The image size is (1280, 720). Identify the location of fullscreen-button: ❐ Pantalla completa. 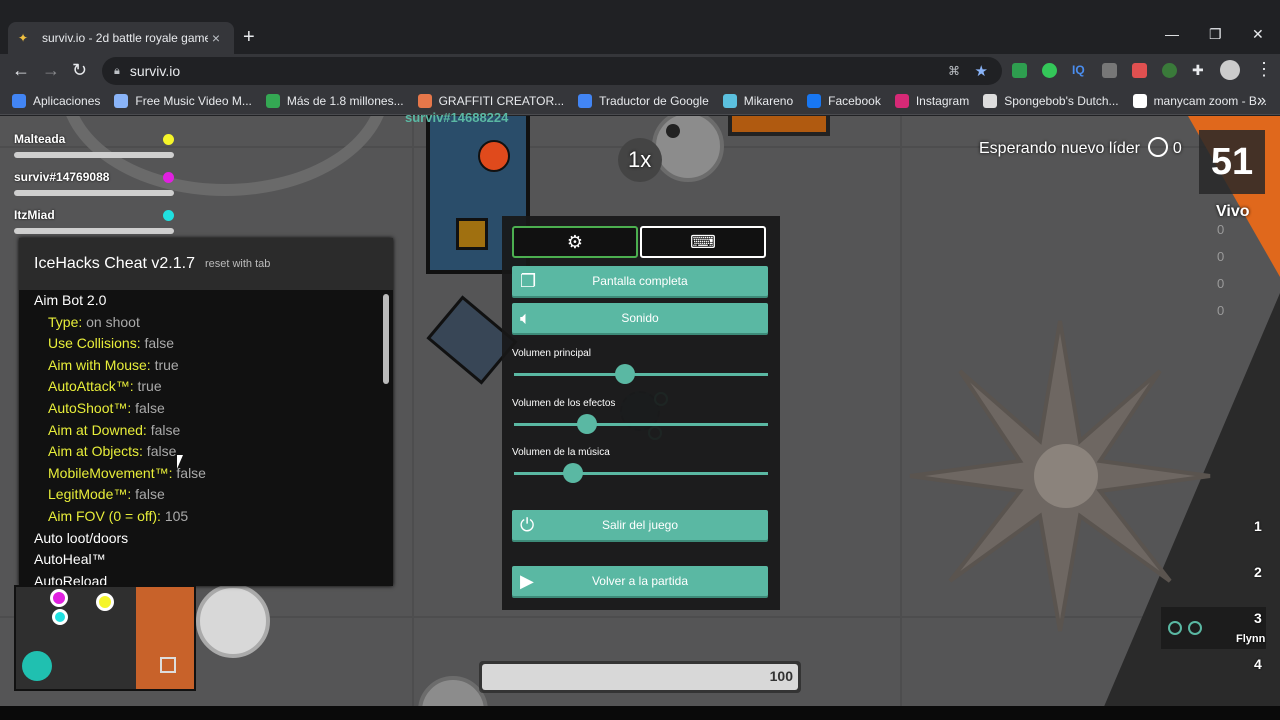
(640, 281).